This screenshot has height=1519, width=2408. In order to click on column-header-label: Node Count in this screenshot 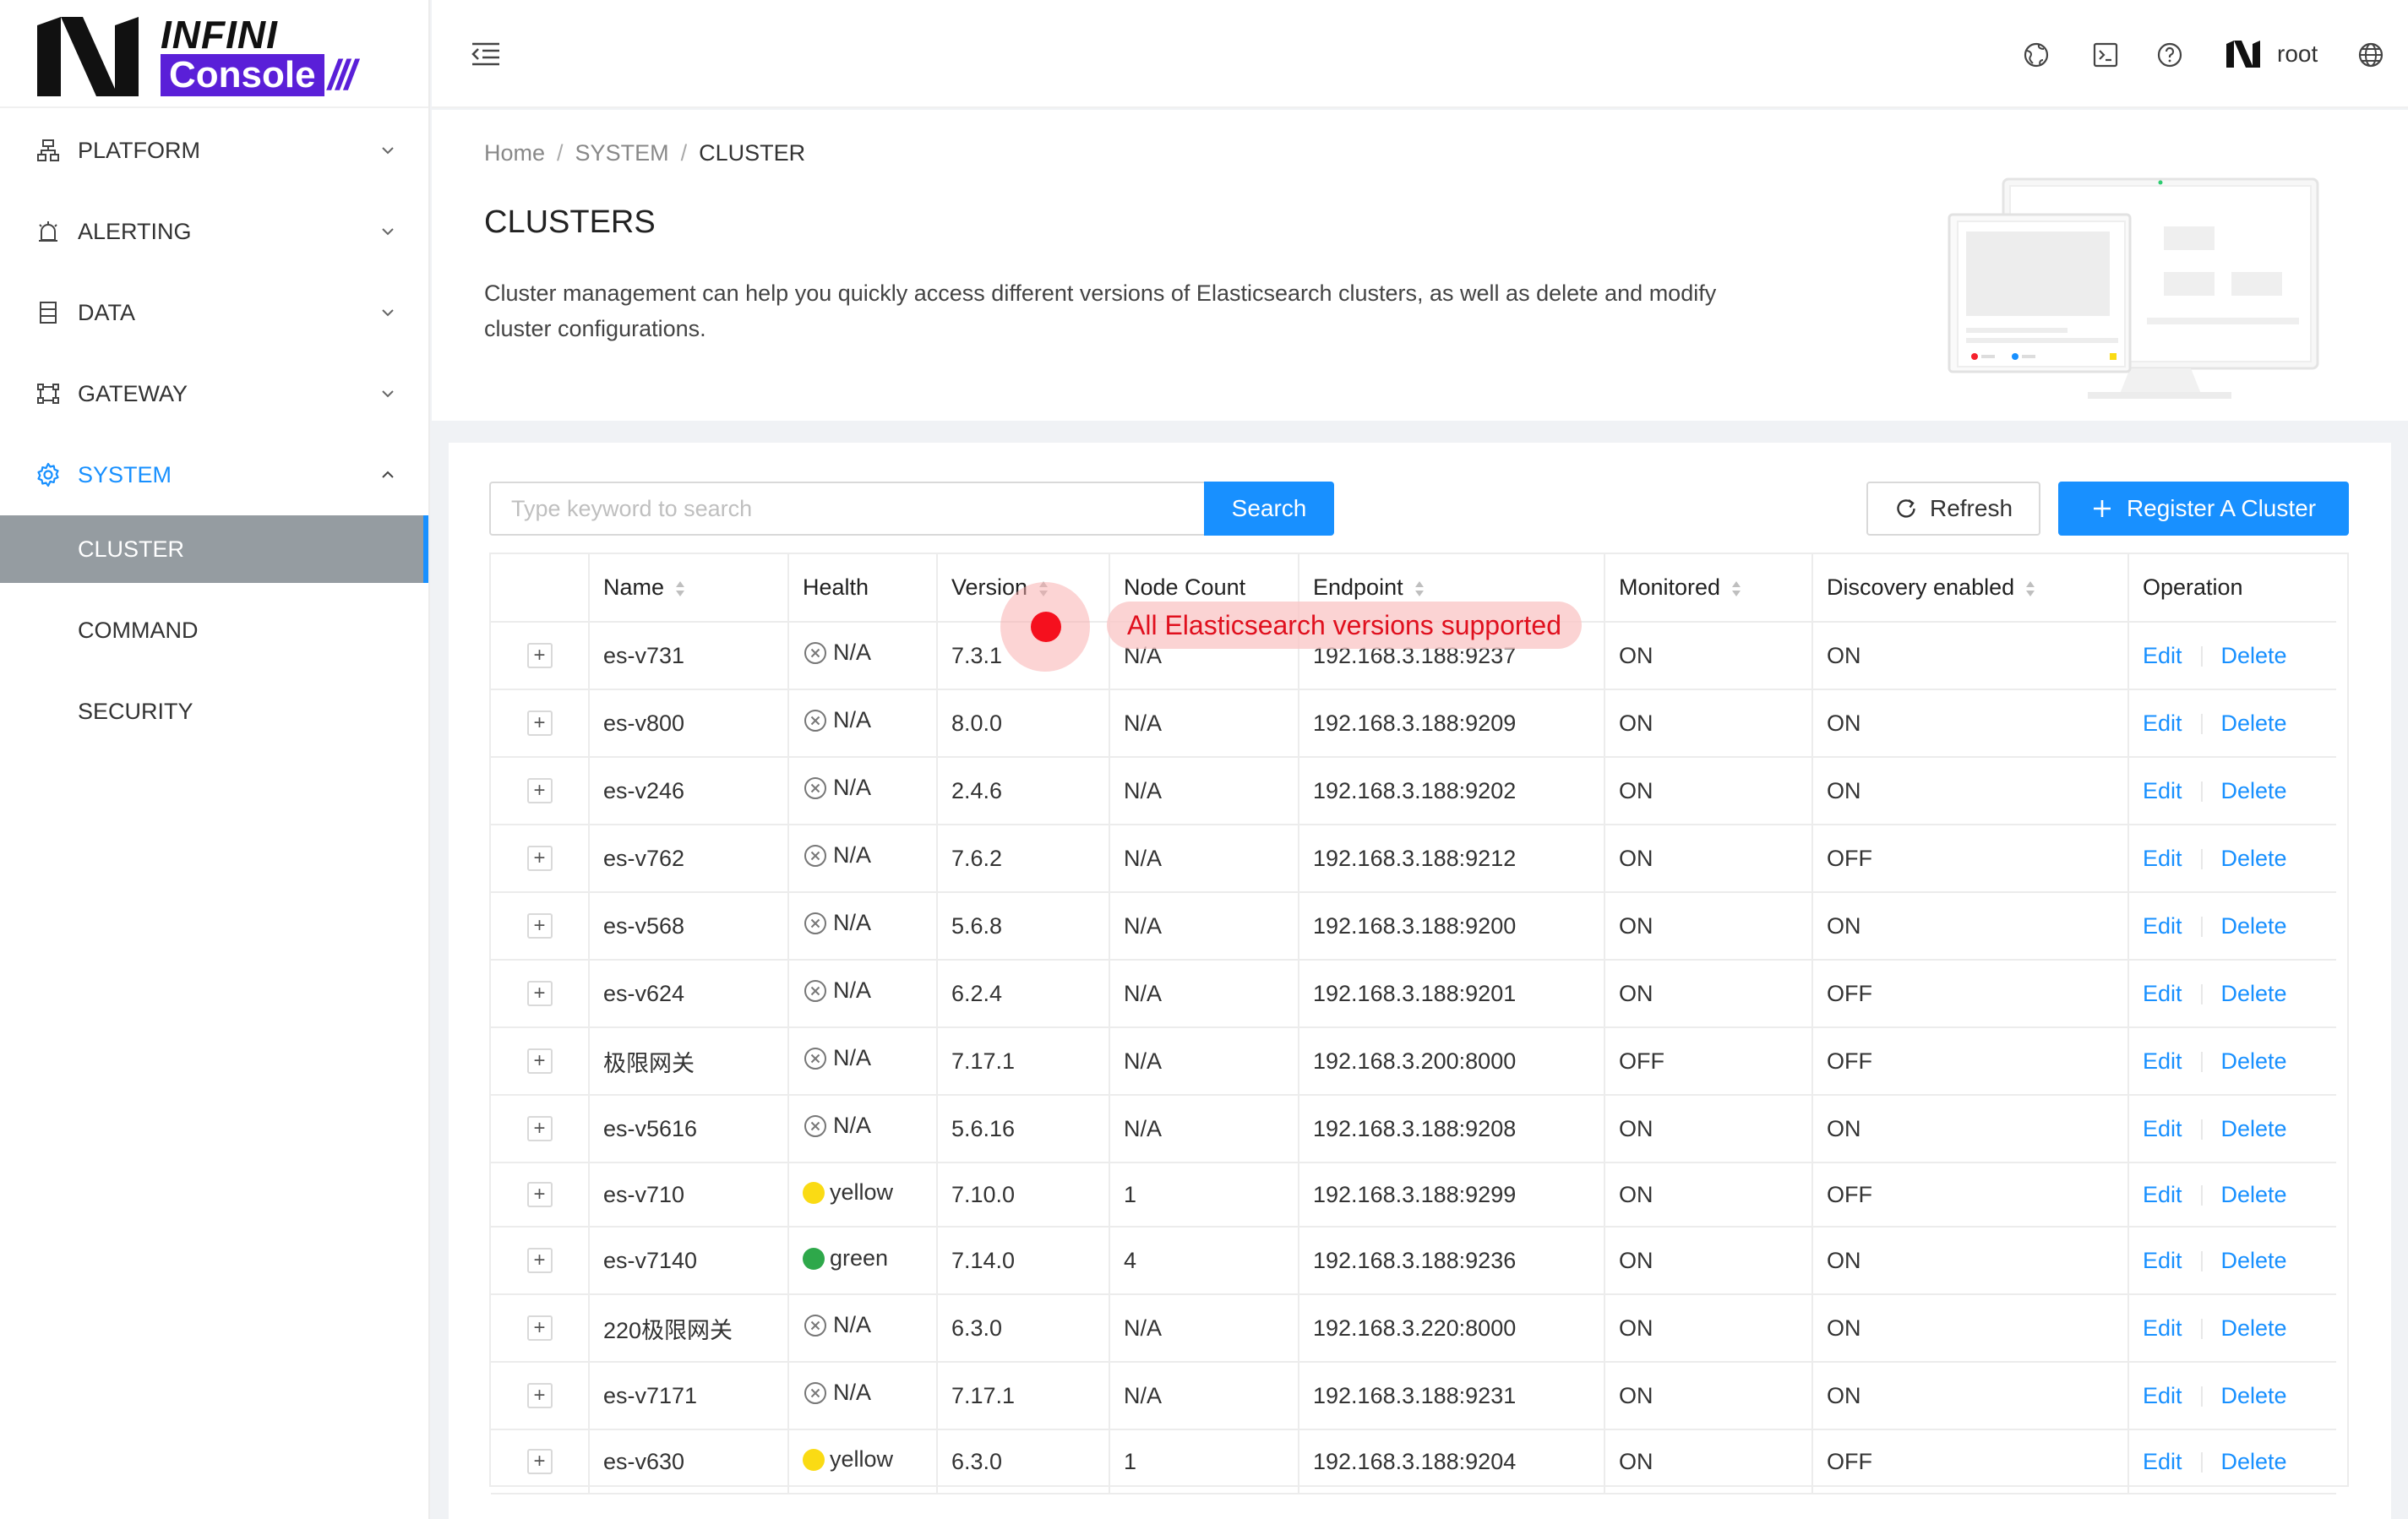, I will do `click(1185, 587)`.